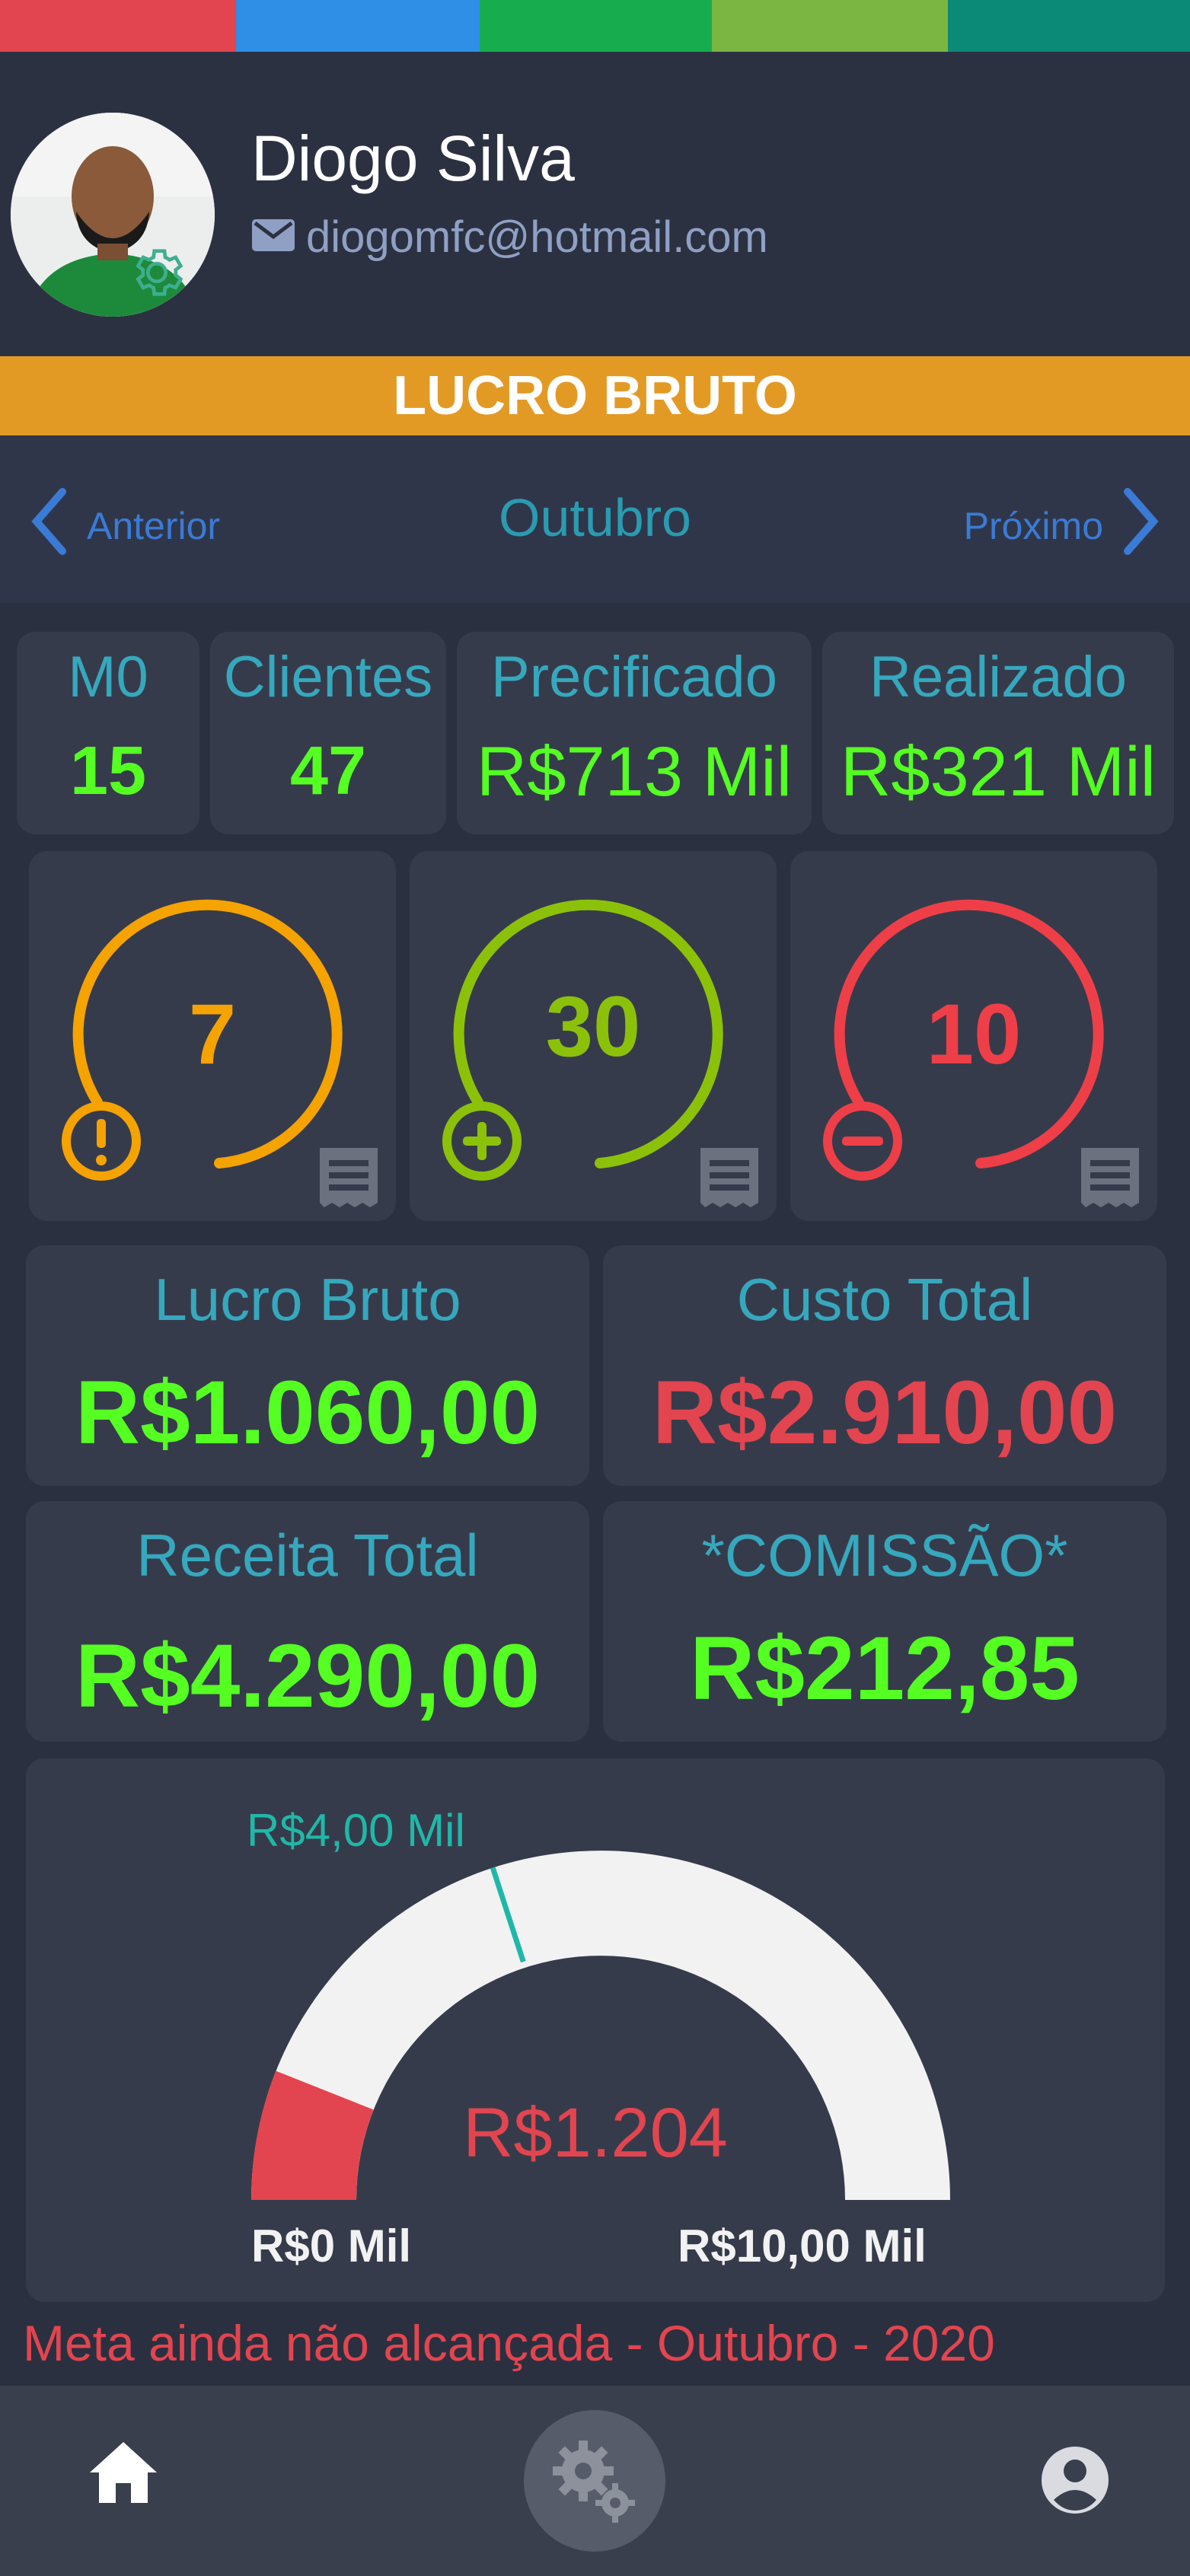  I want to click on status-card-added: 30, so click(594, 1036).